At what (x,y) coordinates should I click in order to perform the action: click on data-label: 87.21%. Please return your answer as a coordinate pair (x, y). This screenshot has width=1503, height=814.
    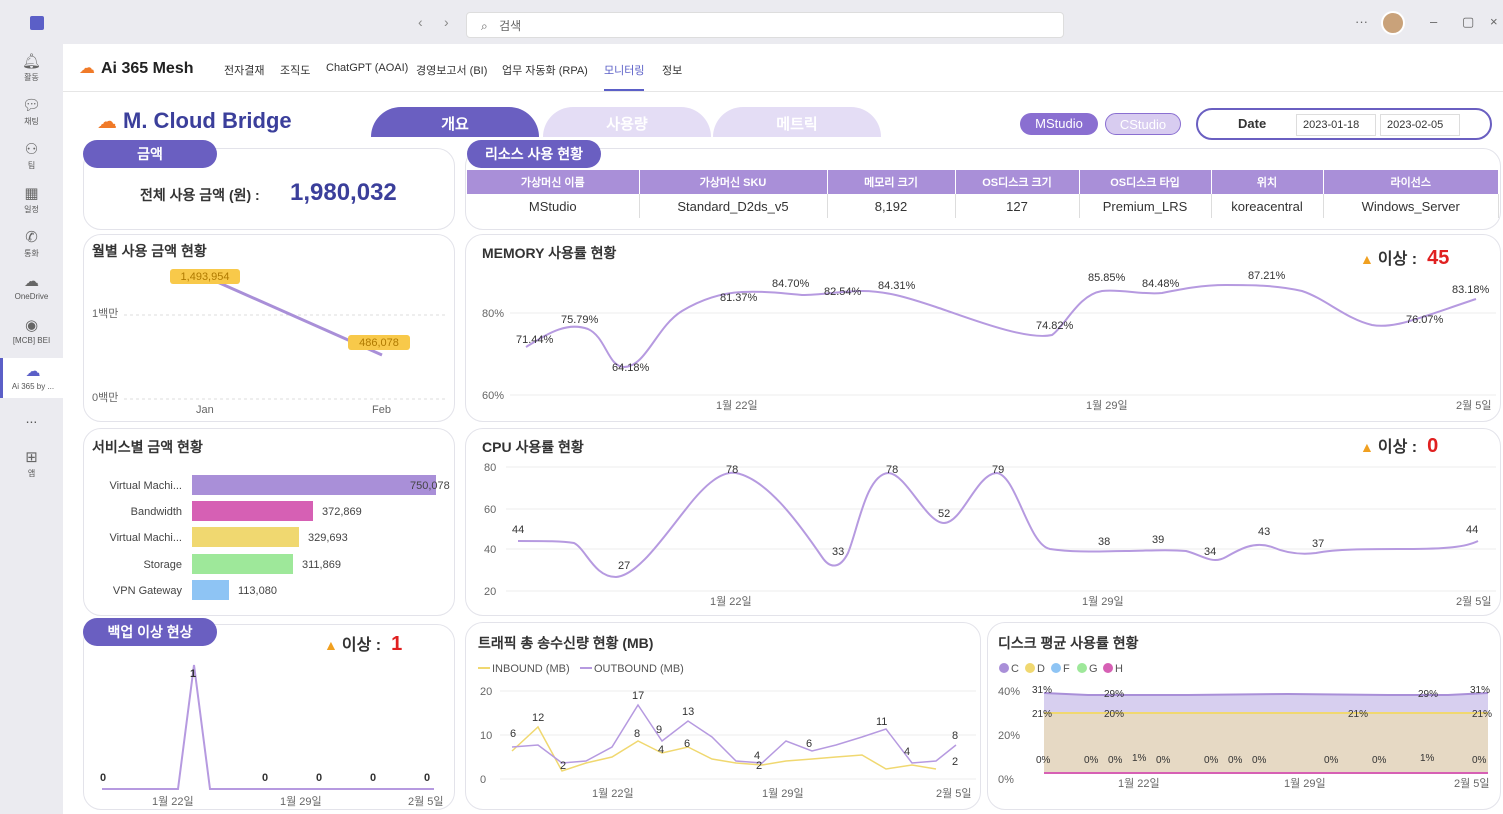
    Looking at the image, I should click on (1267, 276).